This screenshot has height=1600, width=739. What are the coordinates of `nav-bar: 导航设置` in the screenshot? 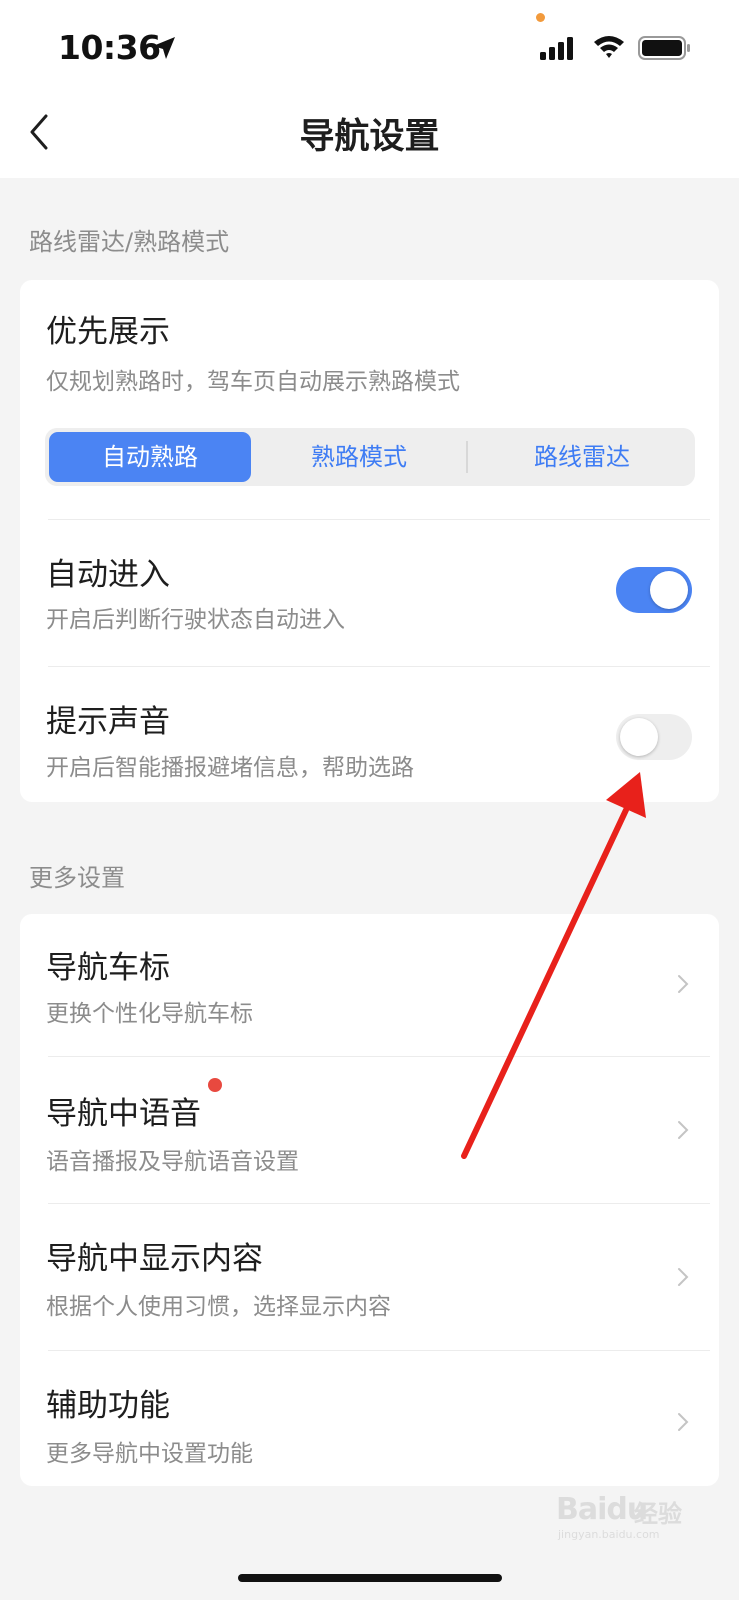 It's located at (369, 137).